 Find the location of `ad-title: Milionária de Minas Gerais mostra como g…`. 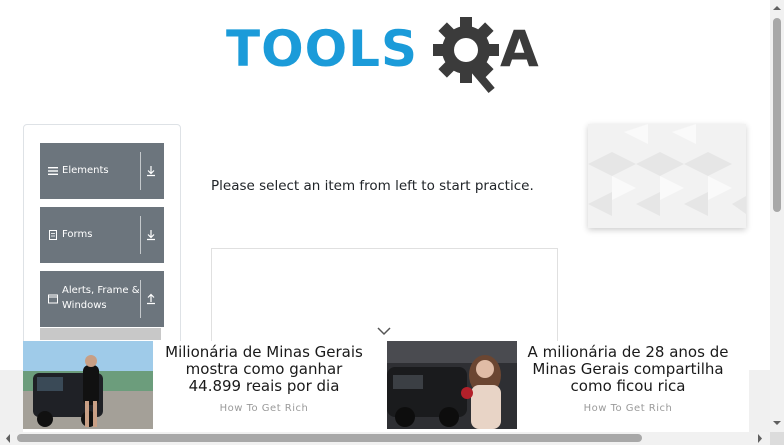

ad-title: Milionária de Minas Gerais mostra como g… is located at coordinates (264, 369).